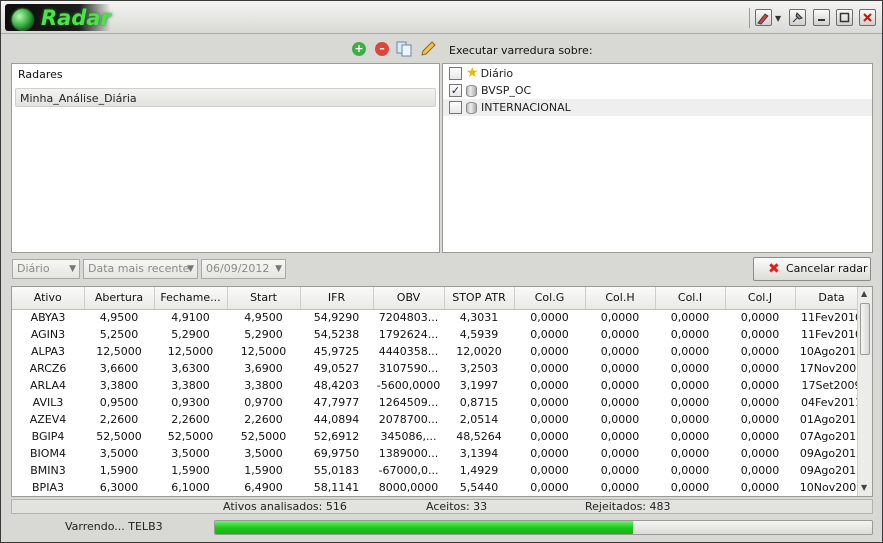  What do you see at coordinates (797, 17) in the screenshot?
I see `pin-button` at bounding box center [797, 17].